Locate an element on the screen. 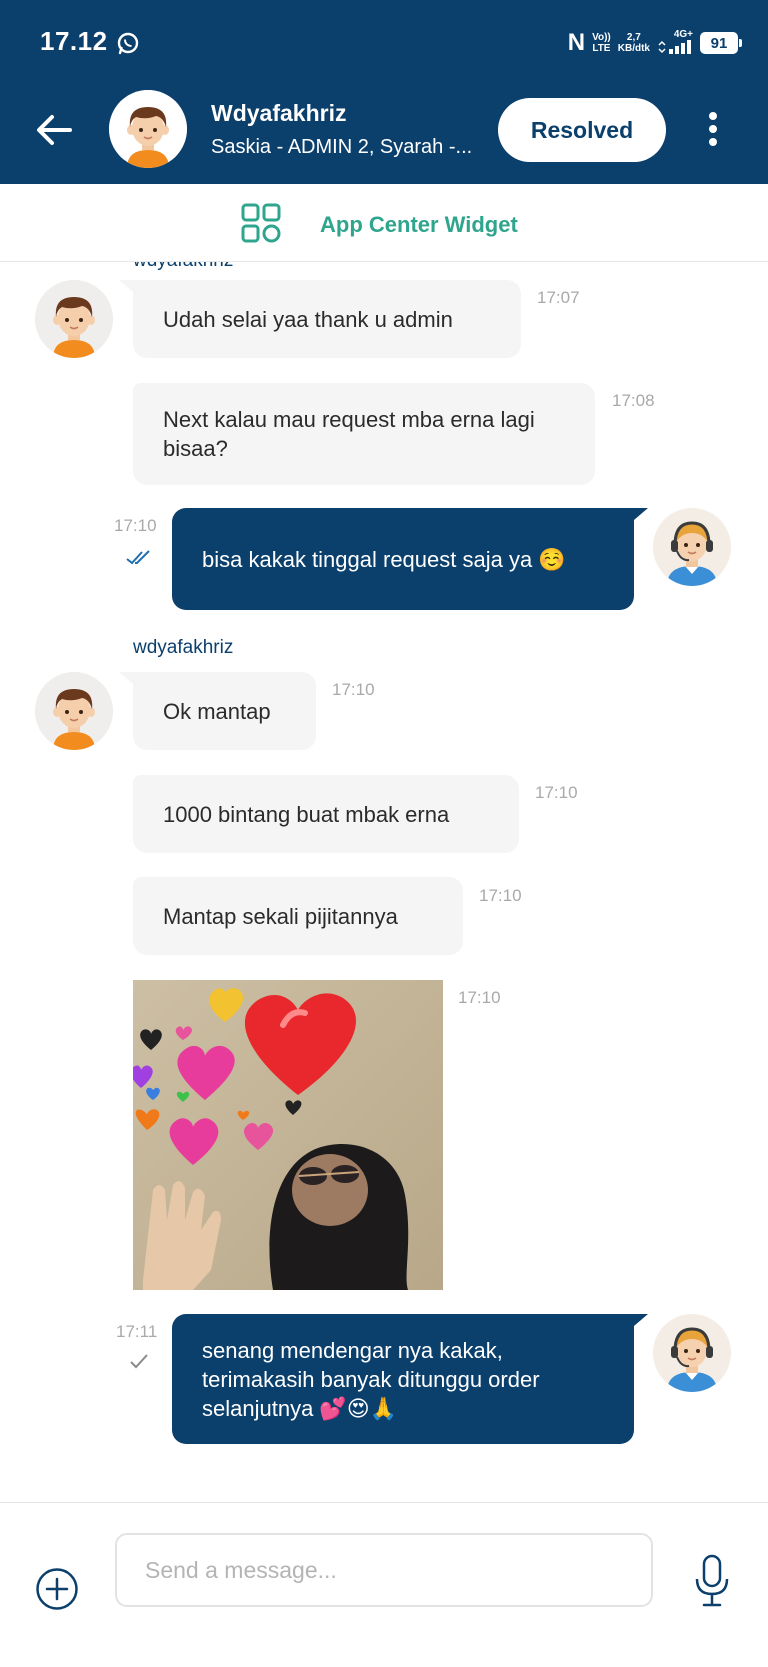 The image size is (768, 1667). more-options-icon is located at coordinates (713, 130).